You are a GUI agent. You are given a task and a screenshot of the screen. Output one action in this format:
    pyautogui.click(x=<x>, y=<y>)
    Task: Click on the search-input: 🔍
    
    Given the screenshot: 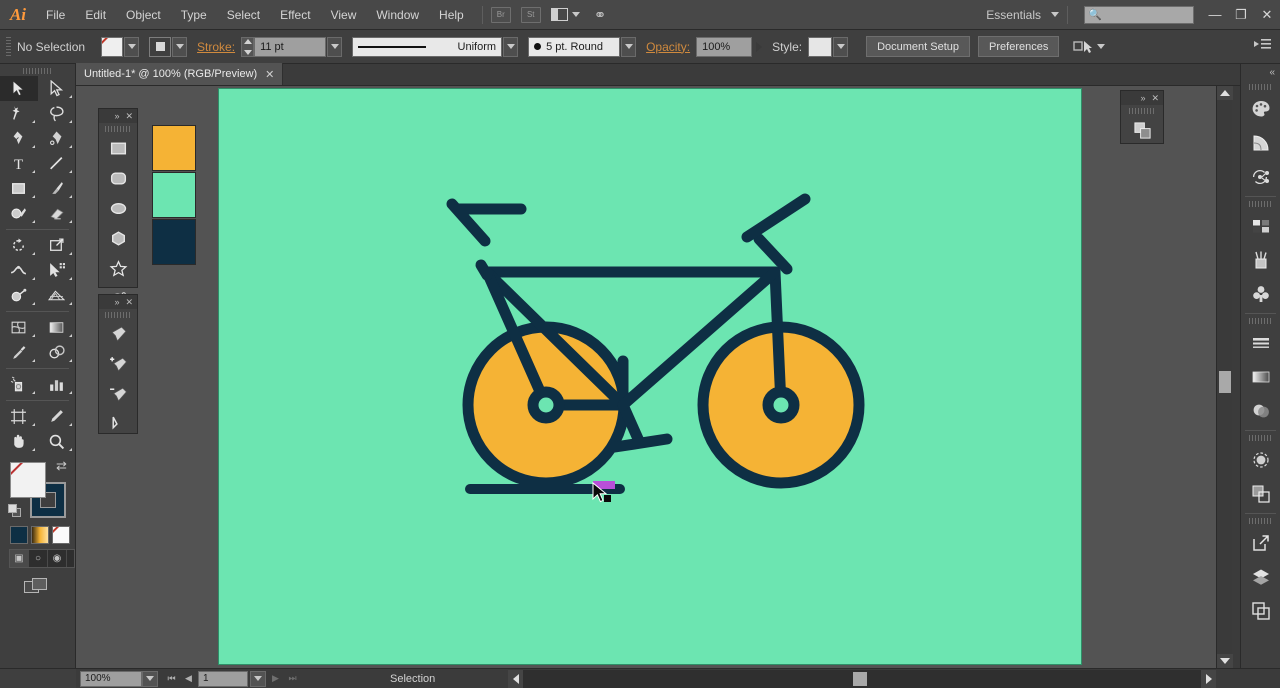 What is the action you would take?
    pyautogui.click(x=1139, y=14)
    